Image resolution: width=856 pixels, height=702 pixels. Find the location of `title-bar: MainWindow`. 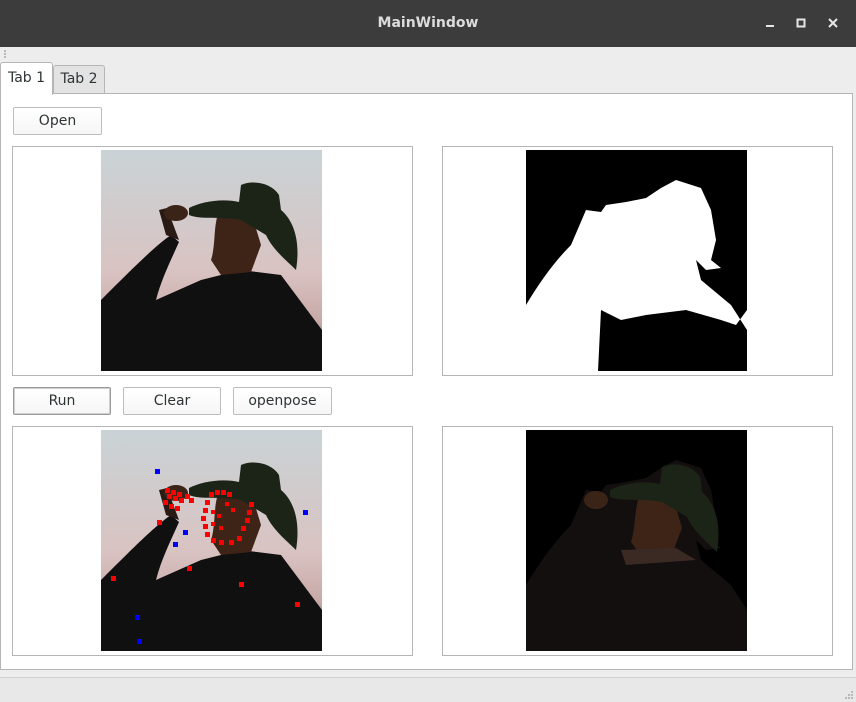

title-bar: MainWindow is located at coordinates (428, 23).